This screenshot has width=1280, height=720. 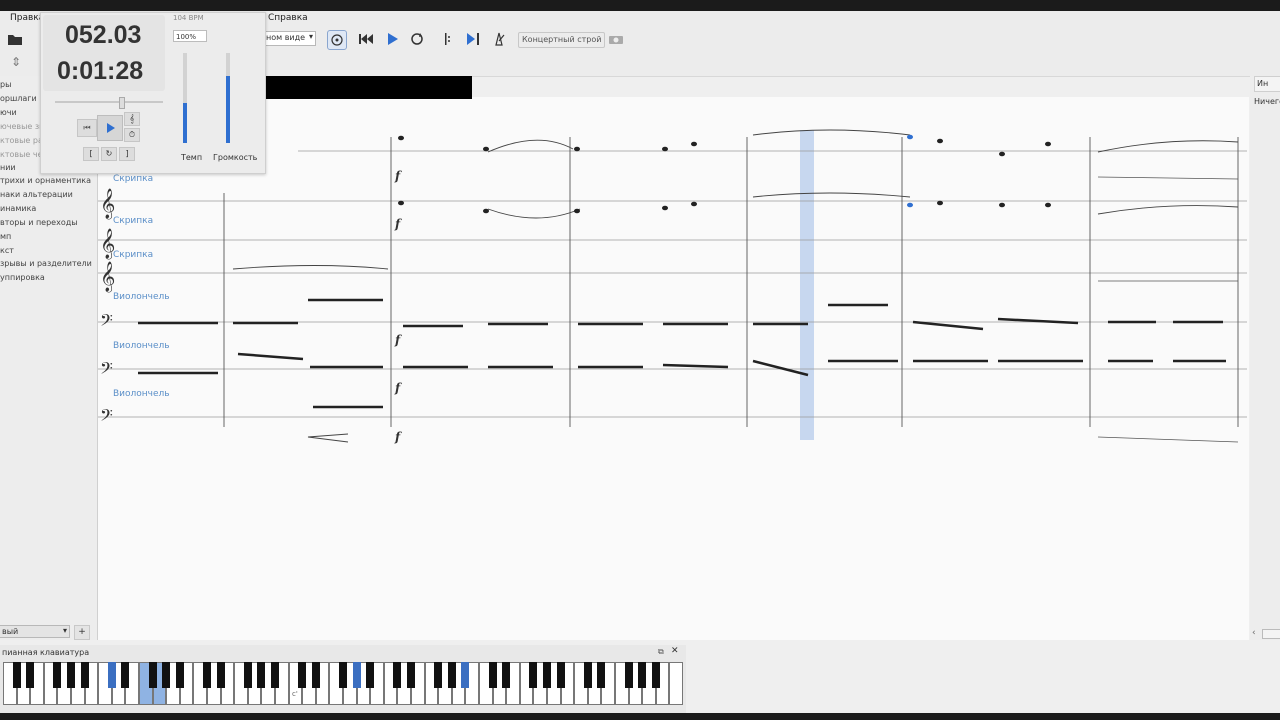 I want to click on workspace-select: вый ▾, so click(x=35, y=631).